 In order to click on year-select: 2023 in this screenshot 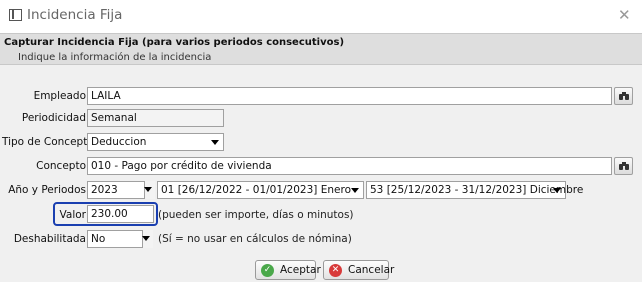, I will do `click(121, 190)`.